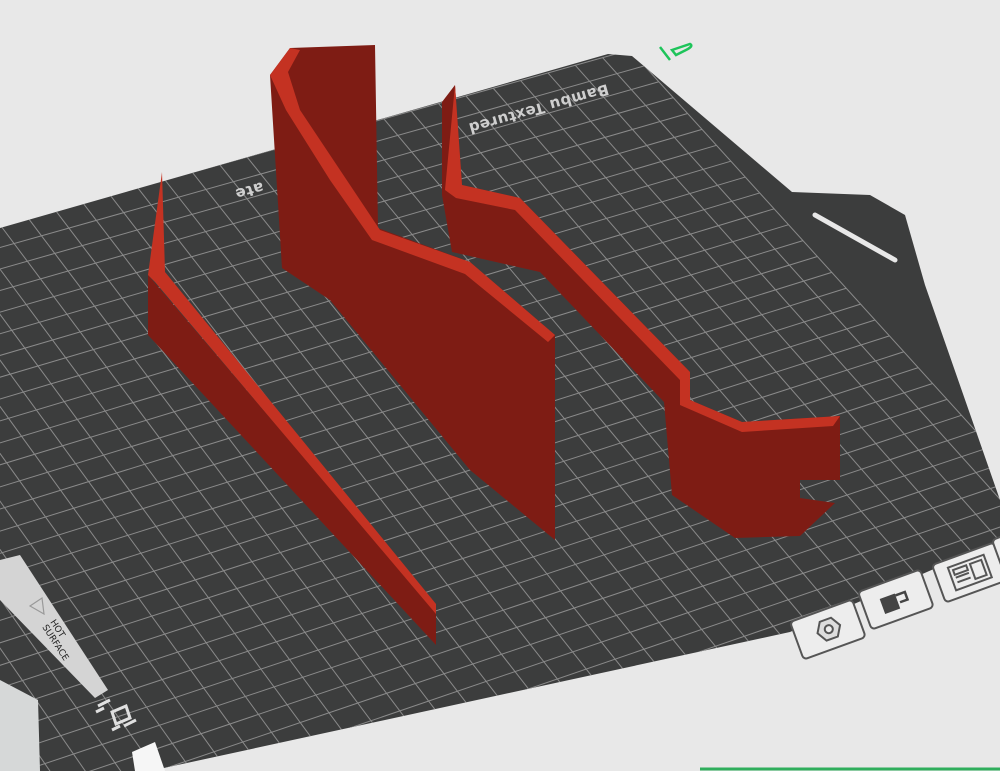 Image resolution: width=1000 pixels, height=771 pixels. I want to click on padlock-icon, so click(895, 602).